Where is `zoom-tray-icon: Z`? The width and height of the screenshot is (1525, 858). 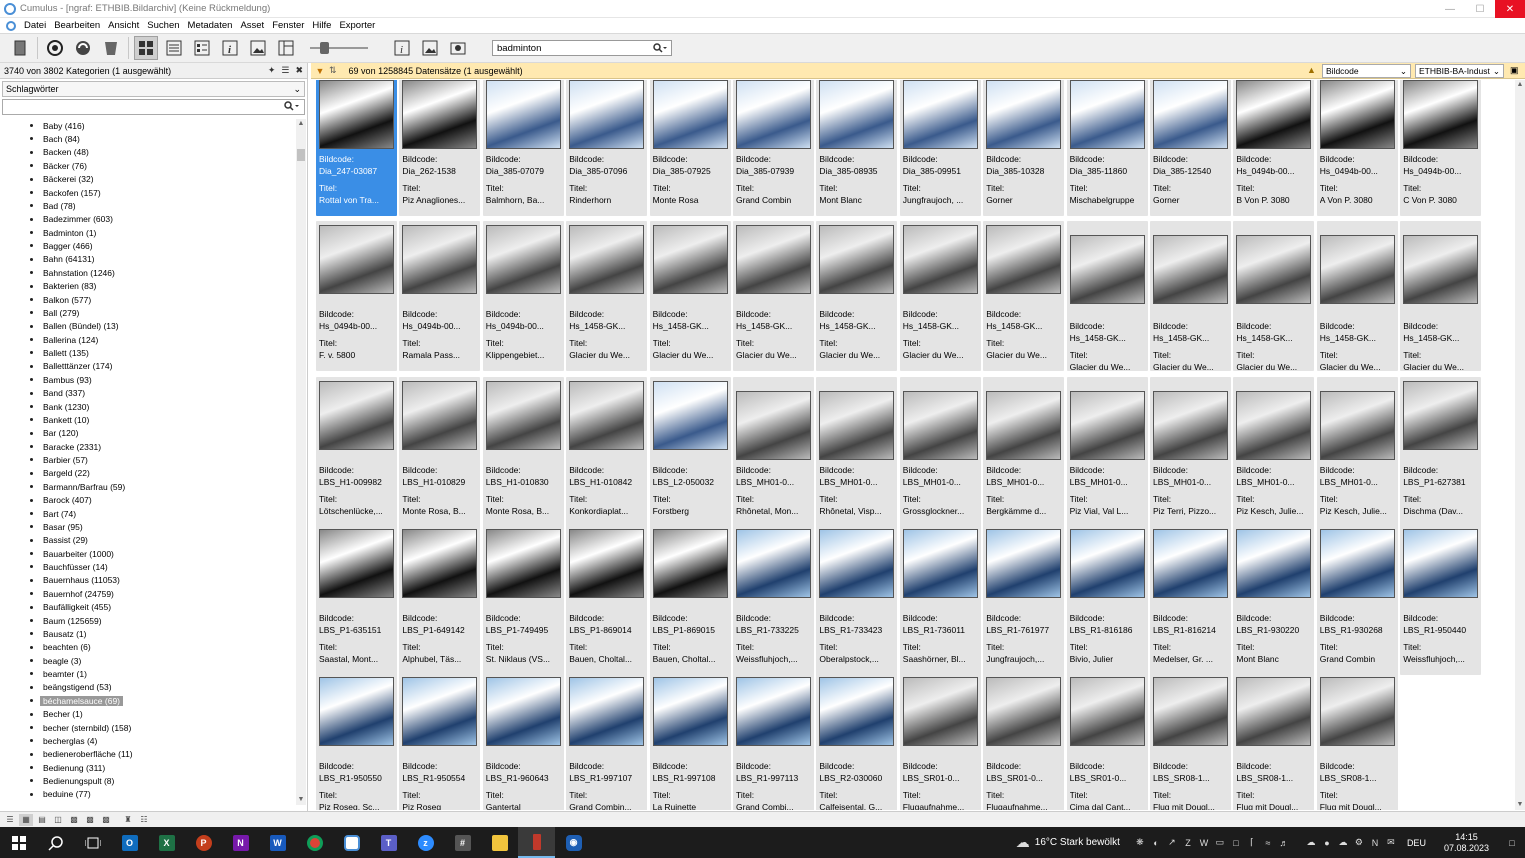
zoom-tray-icon: Z is located at coordinates (1188, 842).